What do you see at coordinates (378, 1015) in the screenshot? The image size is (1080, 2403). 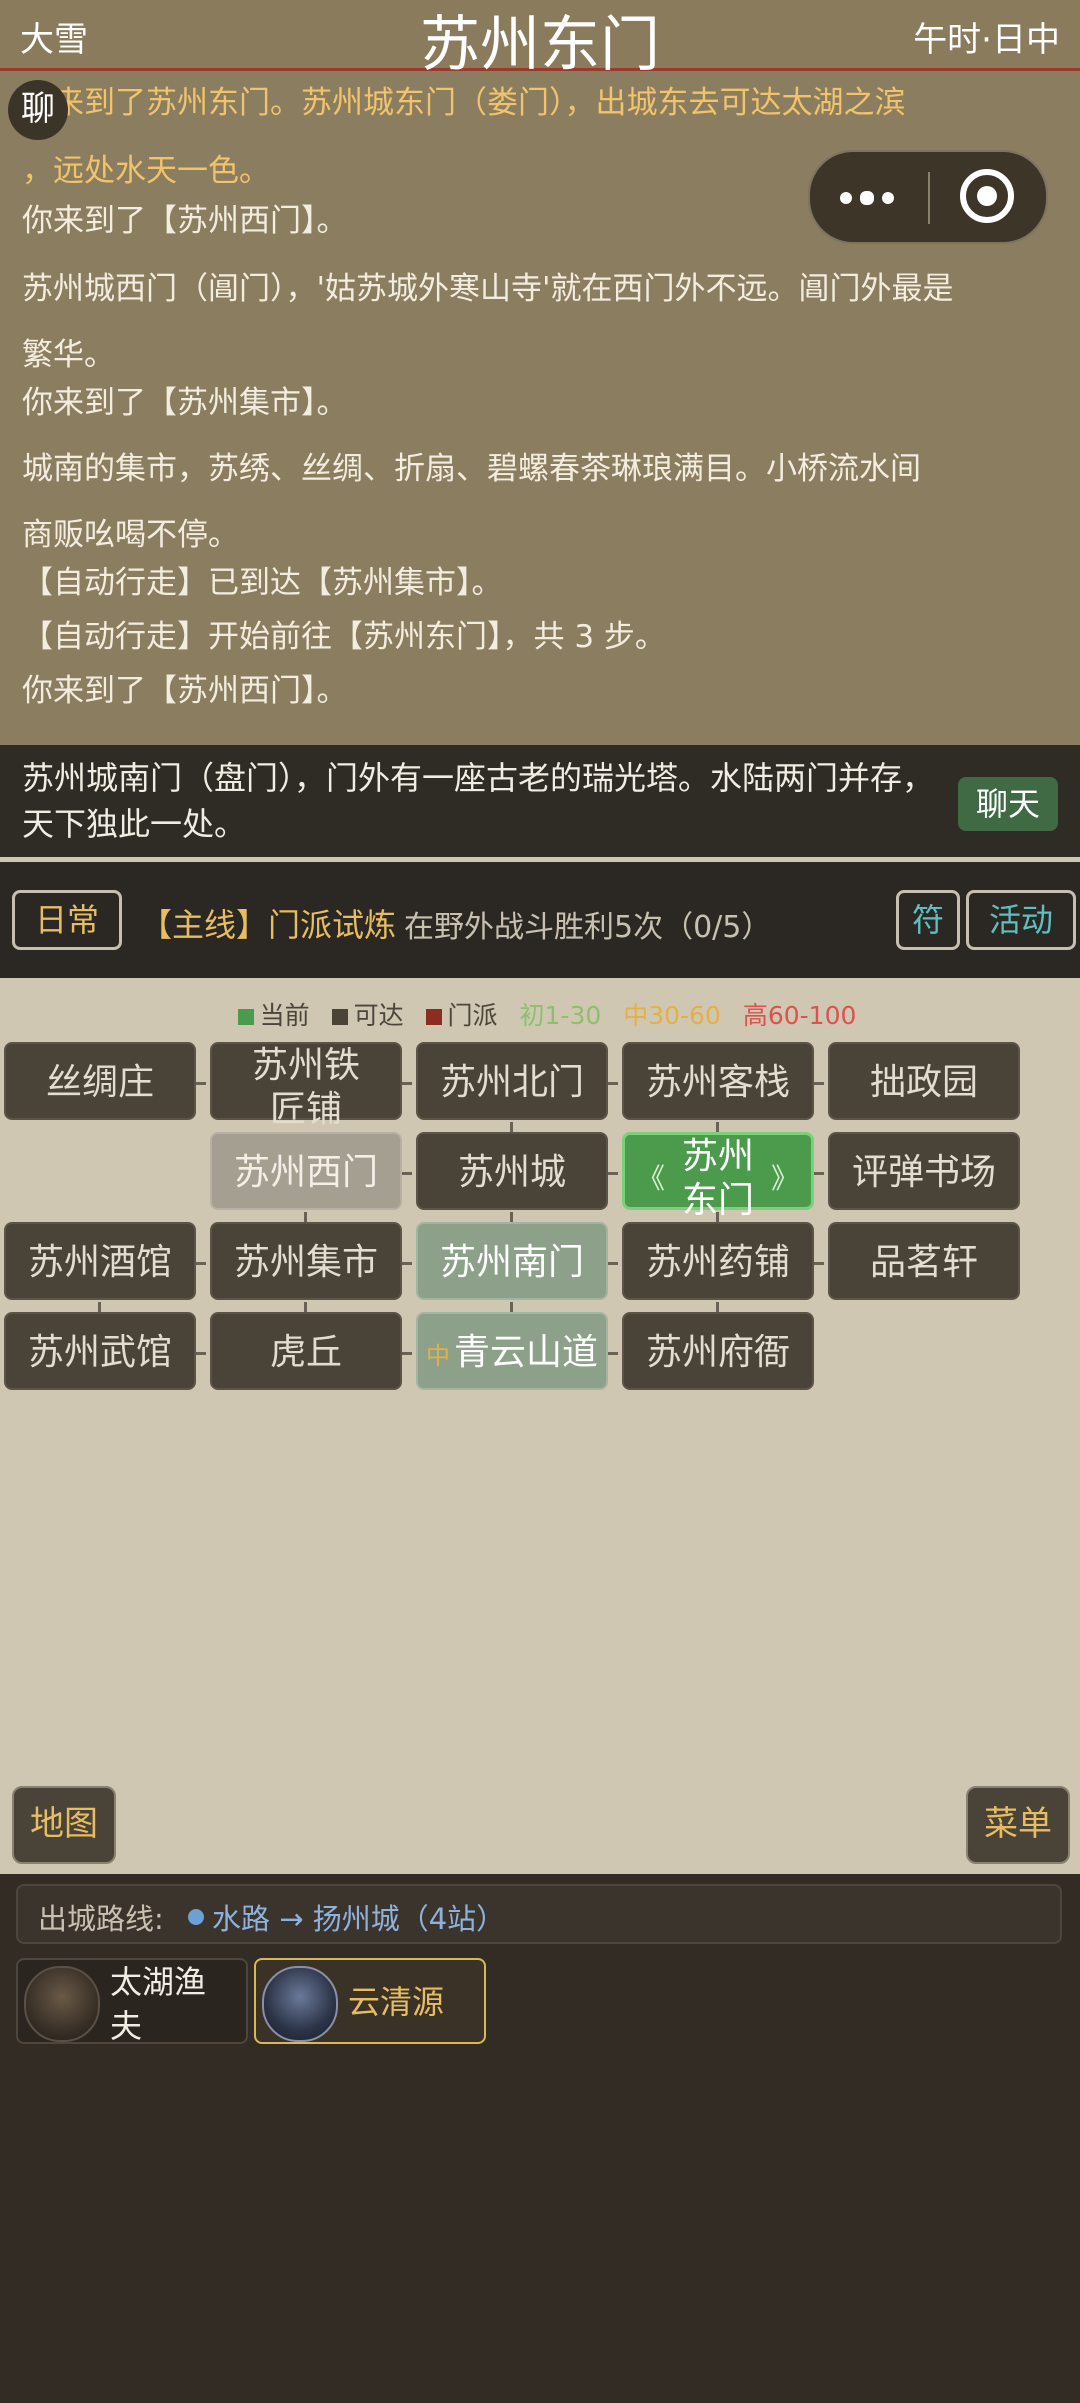 I see `legend-reachable: 可达` at bounding box center [378, 1015].